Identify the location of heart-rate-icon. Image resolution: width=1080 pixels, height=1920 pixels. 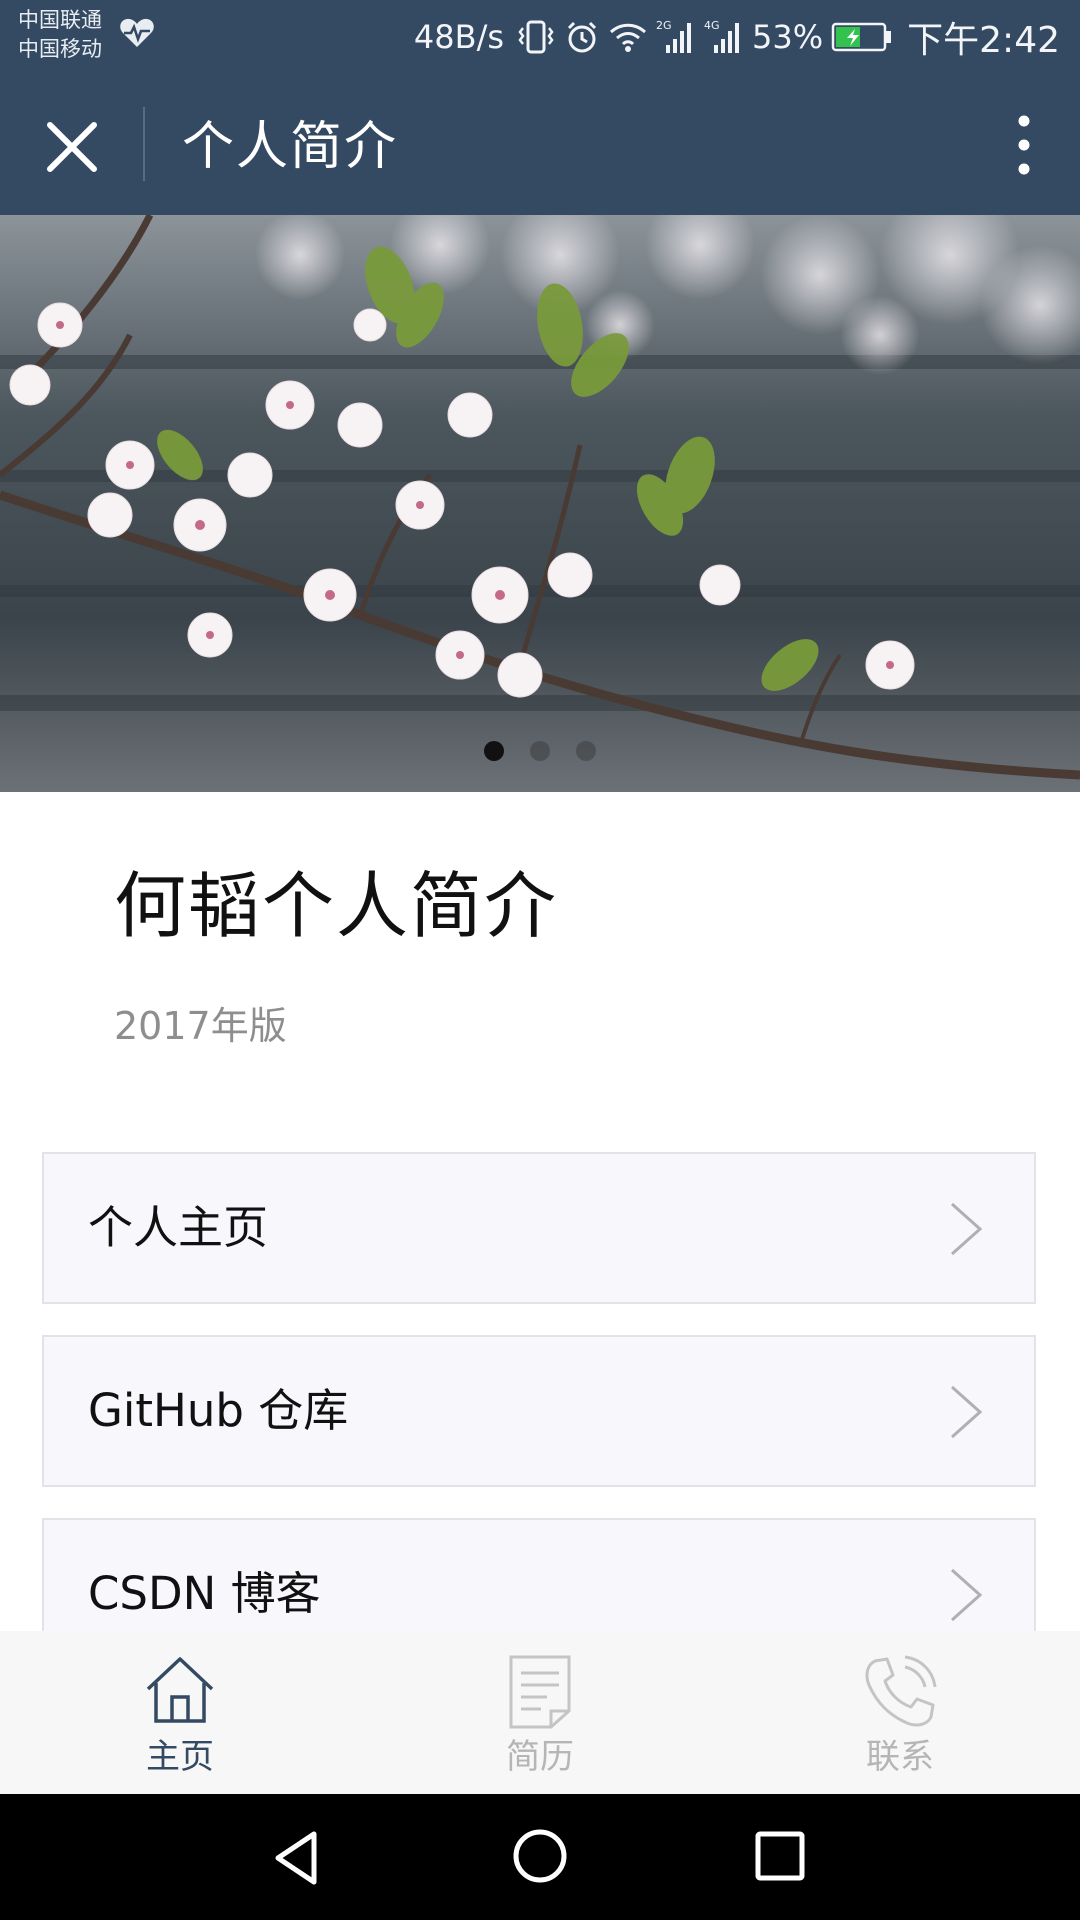
(137, 32).